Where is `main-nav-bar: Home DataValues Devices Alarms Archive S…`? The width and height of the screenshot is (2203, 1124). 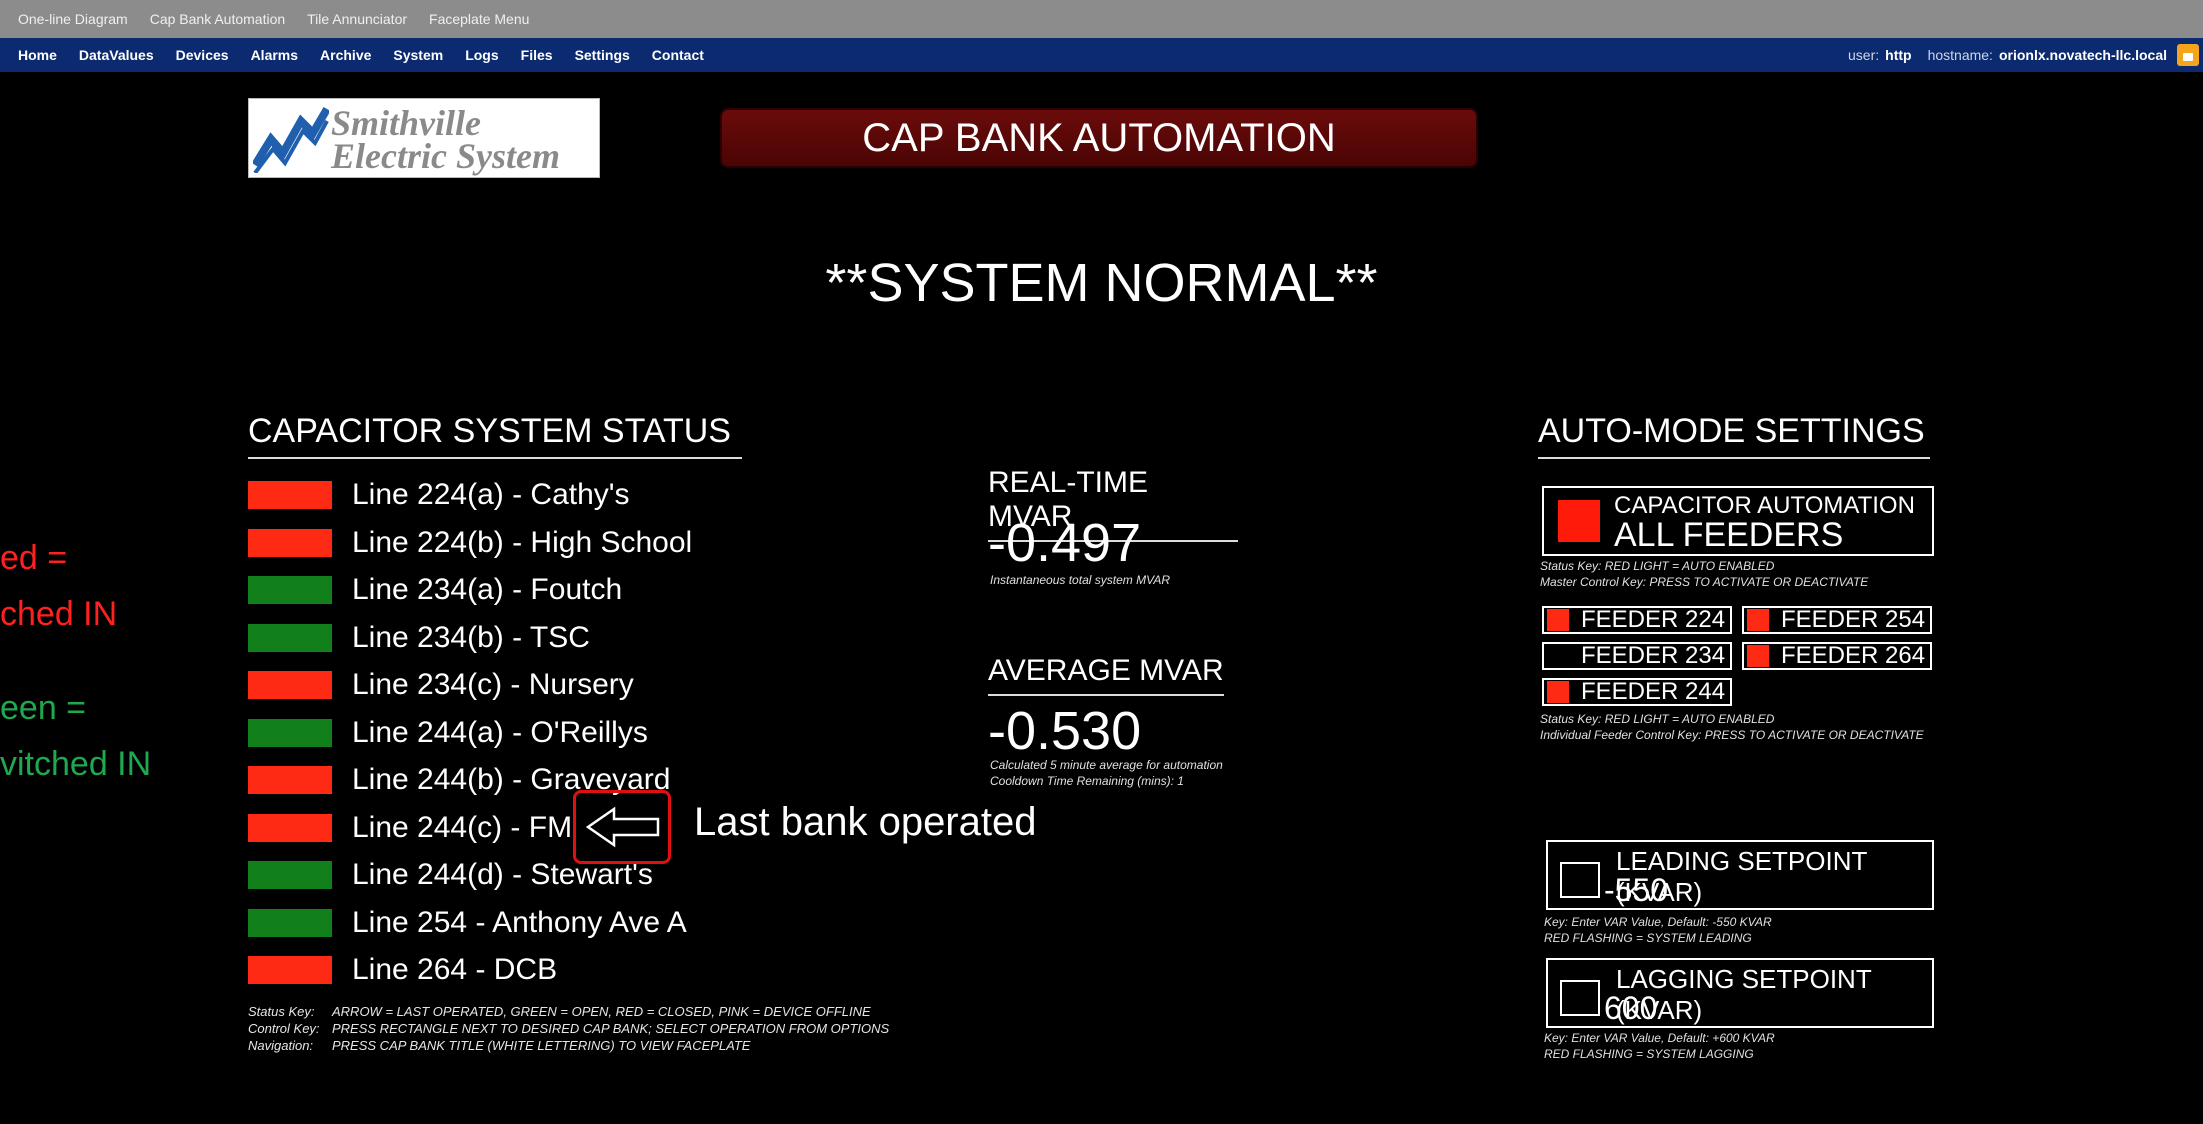
main-nav-bar: Home DataValues Devices Alarms Archive S… is located at coordinates (1101, 55).